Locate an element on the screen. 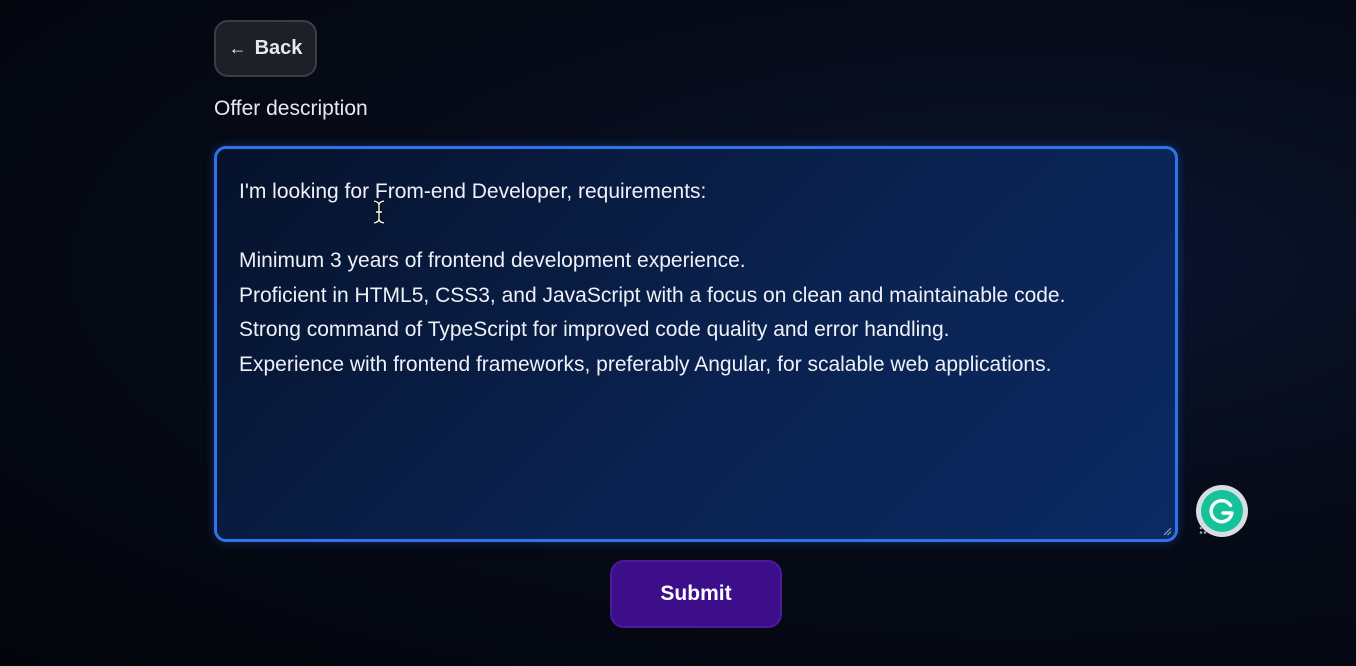 This screenshot has height=666, width=1356. grammarly-icon is located at coordinates (1222, 511).